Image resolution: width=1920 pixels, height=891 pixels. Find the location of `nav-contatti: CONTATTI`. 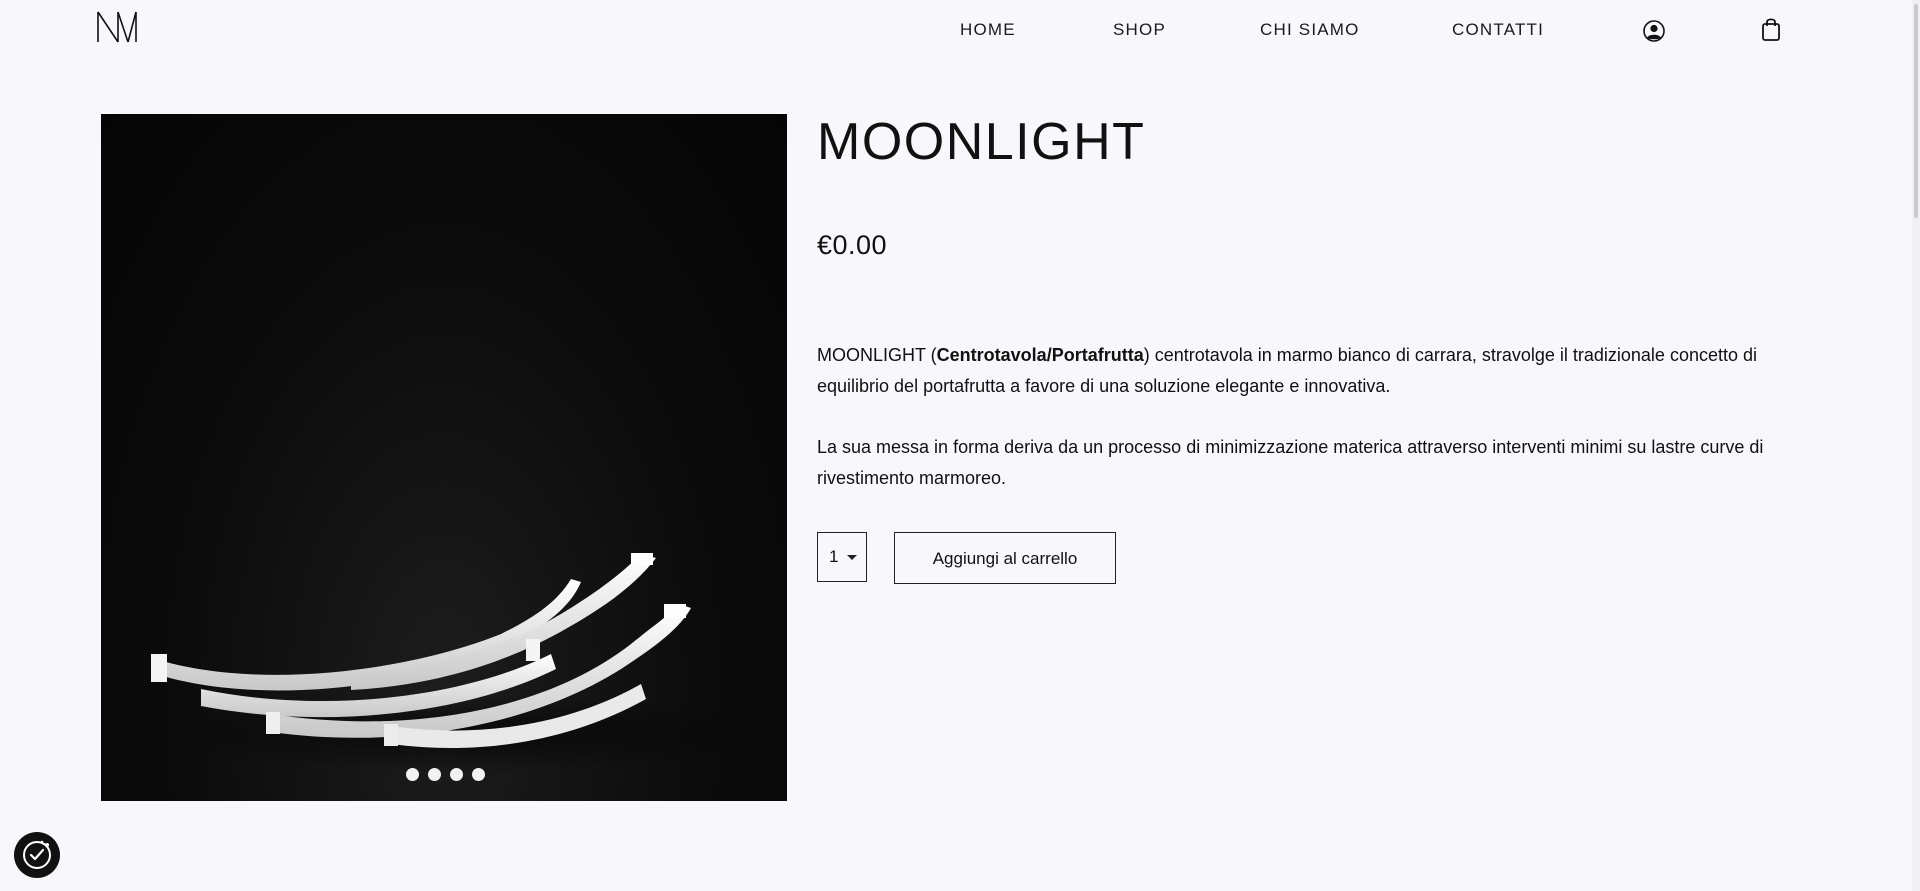

nav-contatti: CONTATTI is located at coordinates (1498, 30).